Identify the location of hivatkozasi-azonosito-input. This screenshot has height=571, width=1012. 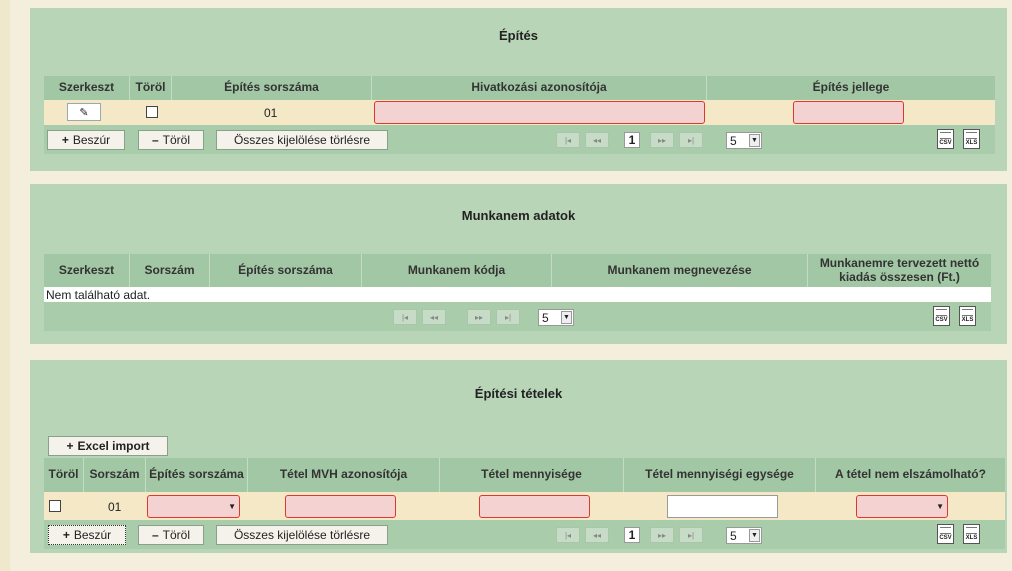
(539, 112).